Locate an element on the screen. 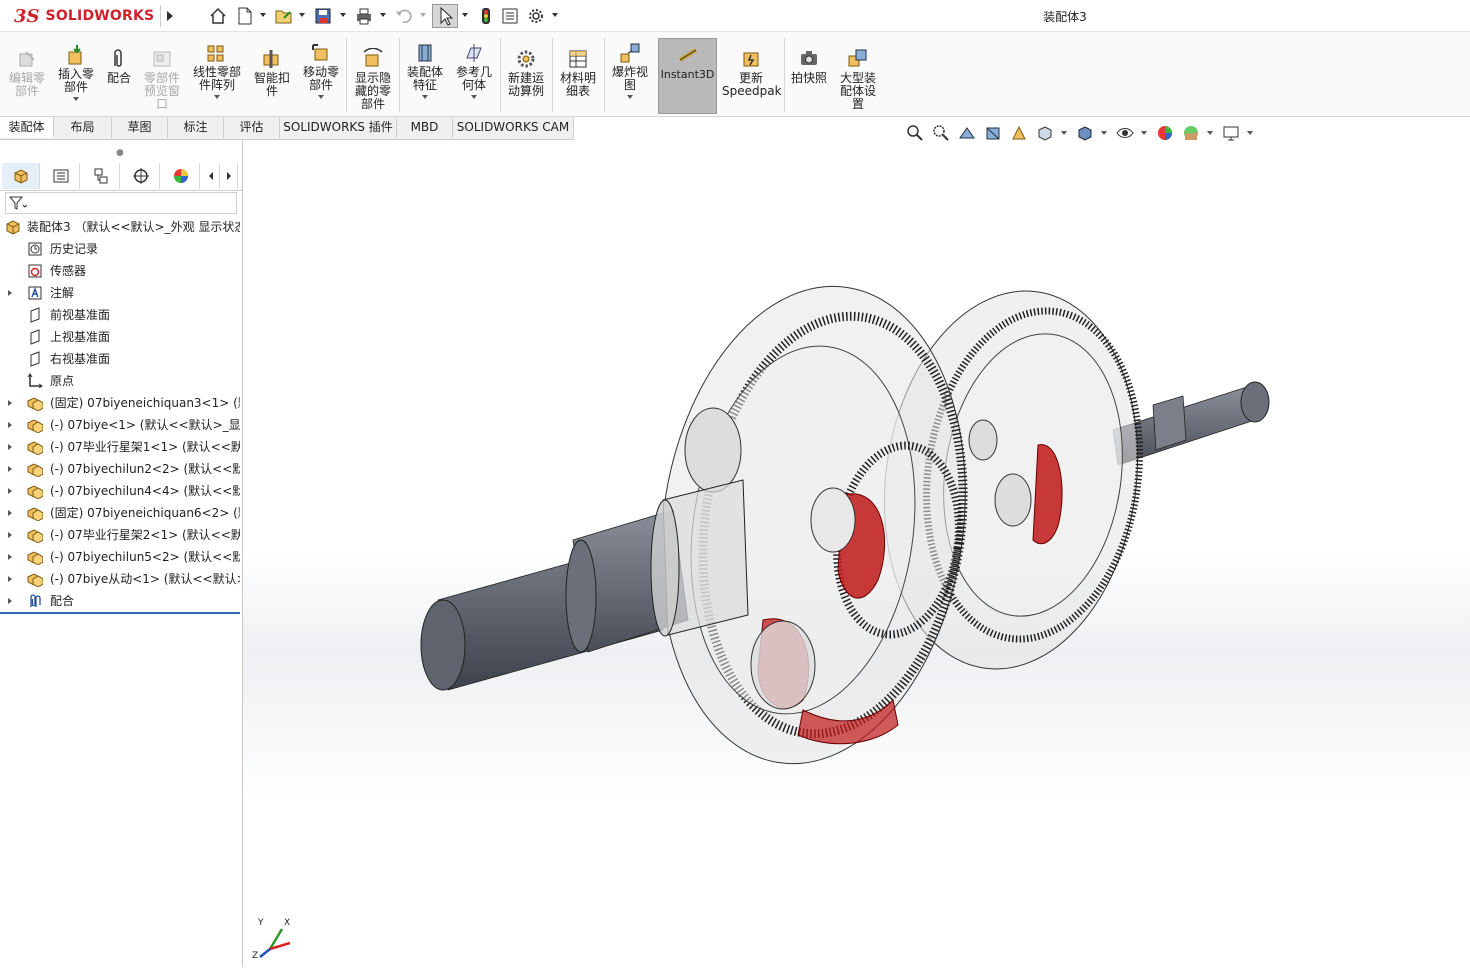 Image resolution: width=1470 pixels, height=970 pixels. linear-pattern-dropdown-icon is located at coordinates (217, 97).